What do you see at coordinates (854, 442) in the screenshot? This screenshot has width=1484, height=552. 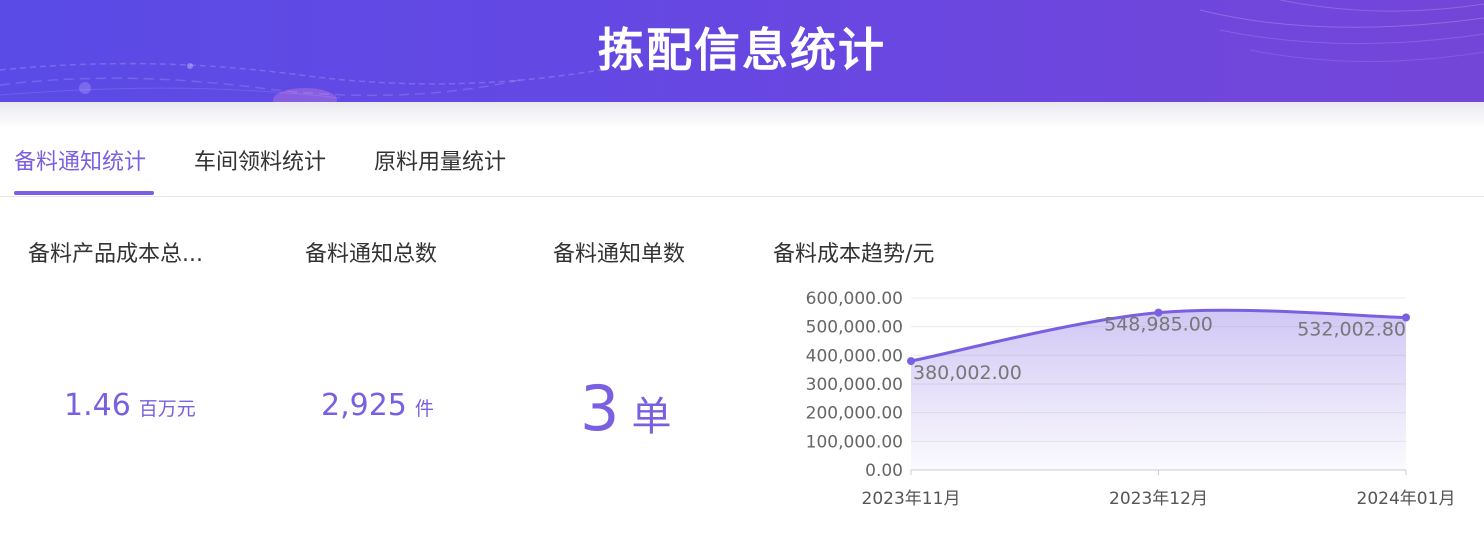 I see `y-tick-label: 100,000.00` at bounding box center [854, 442].